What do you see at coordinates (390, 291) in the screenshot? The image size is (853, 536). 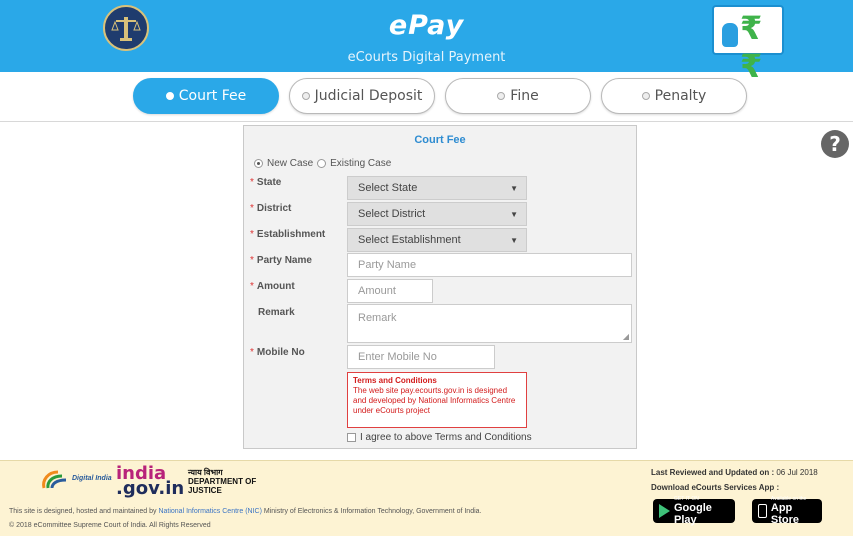 I see `amount-input: Amount` at bounding box center [390, 291].